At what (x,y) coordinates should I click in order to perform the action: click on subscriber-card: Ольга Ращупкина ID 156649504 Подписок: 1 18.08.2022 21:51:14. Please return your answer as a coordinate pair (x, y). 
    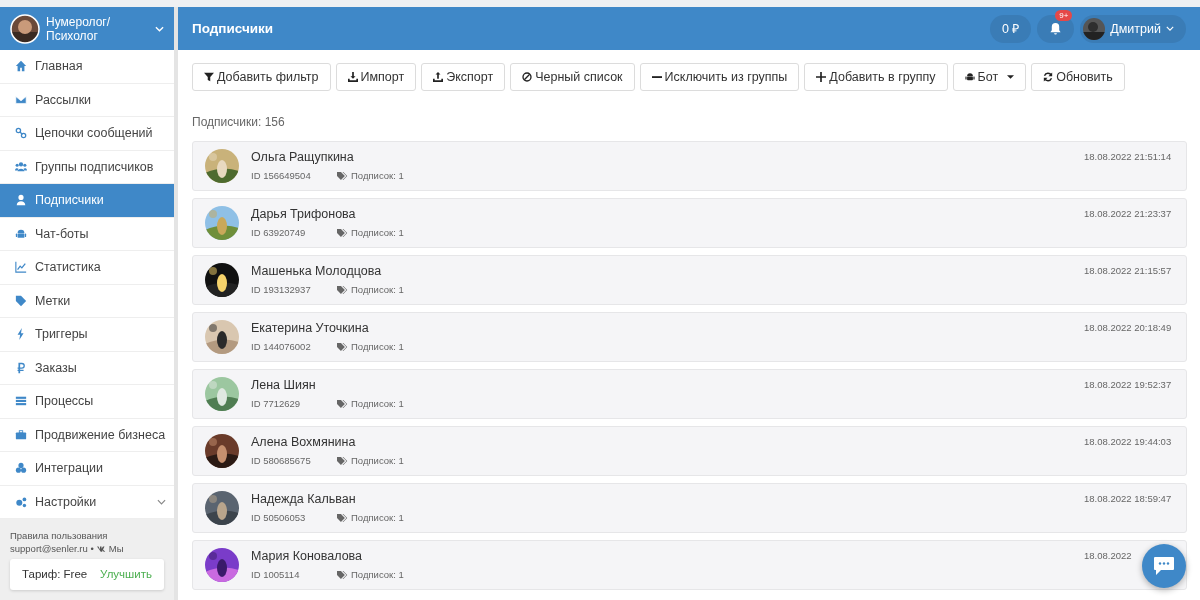
    Looking at the image, I should click on (689, 166).